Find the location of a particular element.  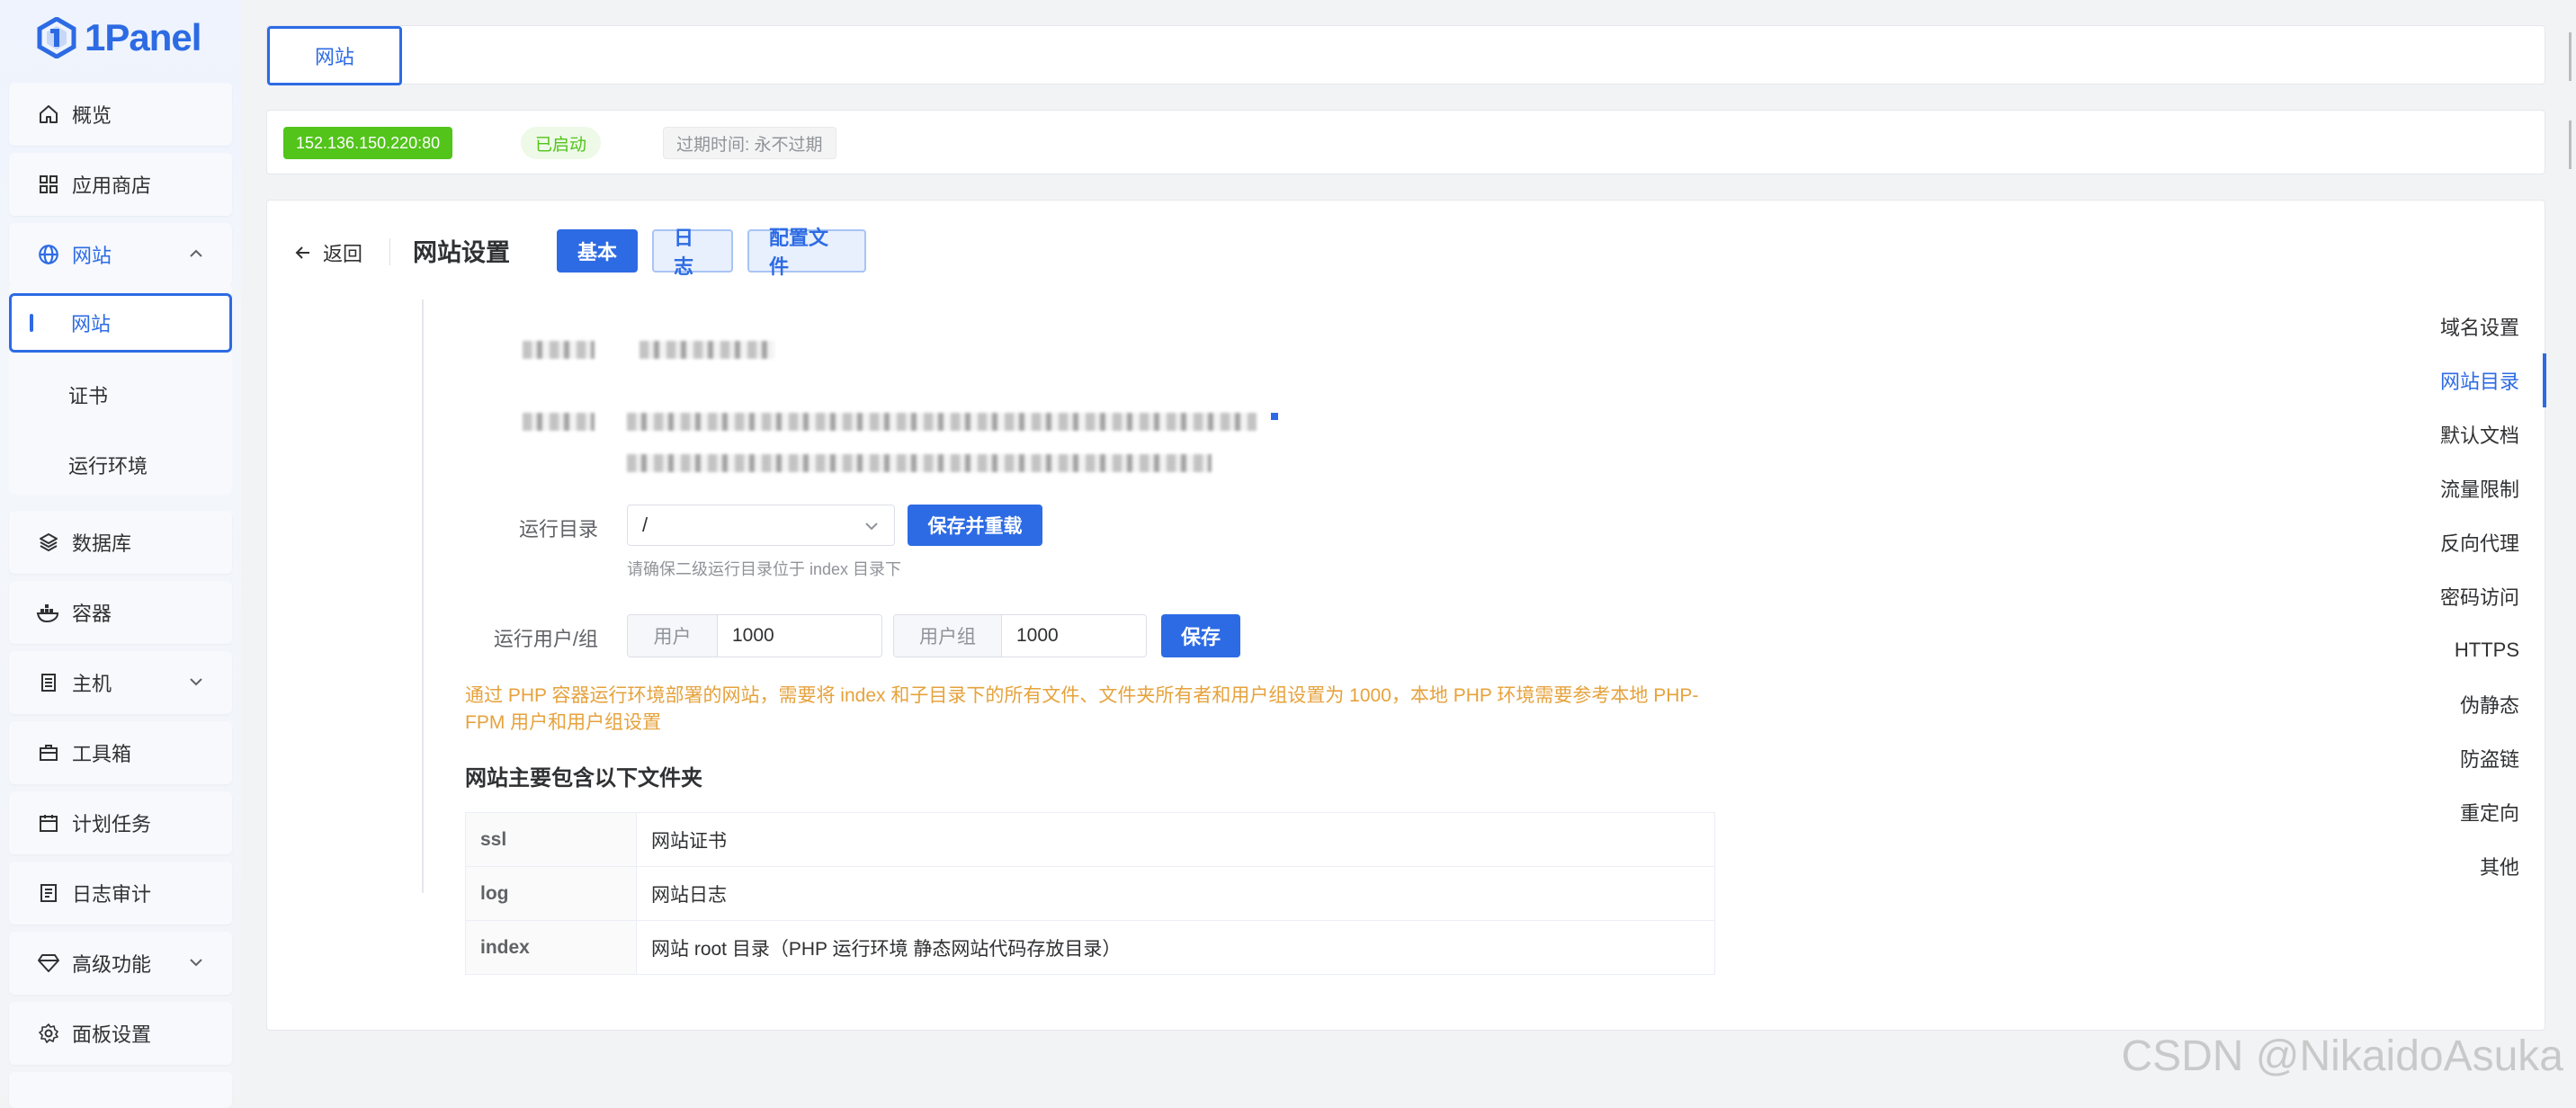

submenu-redirect: 重定向 is located at coordinates (2465, 812).